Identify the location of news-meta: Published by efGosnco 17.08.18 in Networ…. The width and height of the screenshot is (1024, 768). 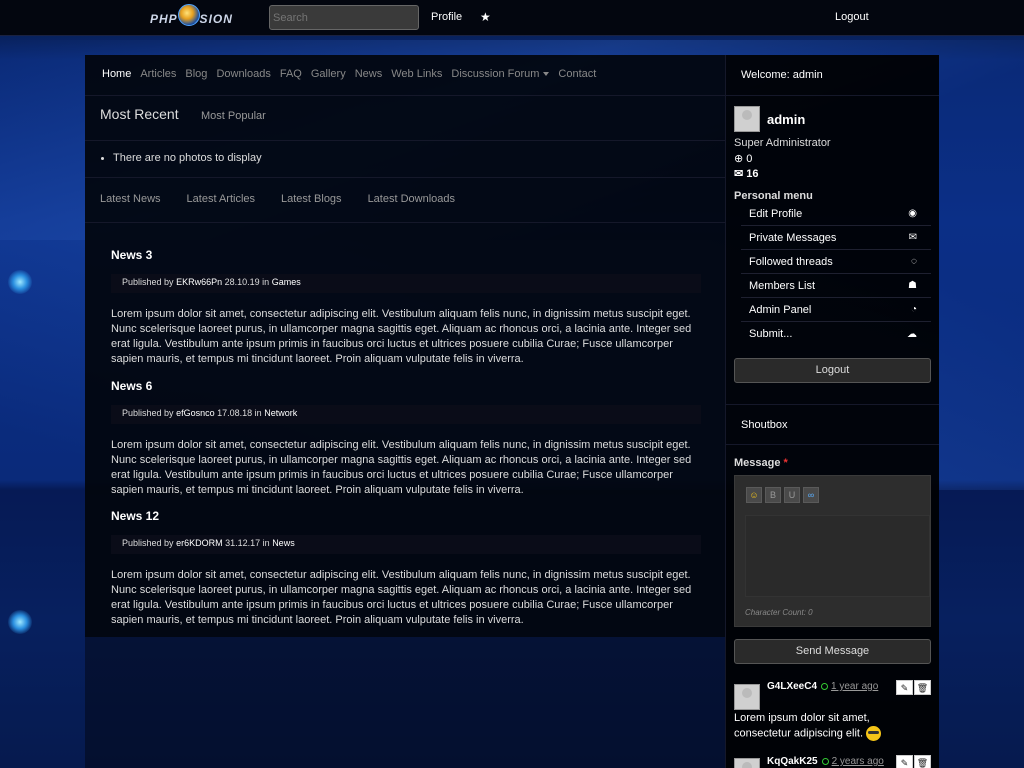
(406, 414).